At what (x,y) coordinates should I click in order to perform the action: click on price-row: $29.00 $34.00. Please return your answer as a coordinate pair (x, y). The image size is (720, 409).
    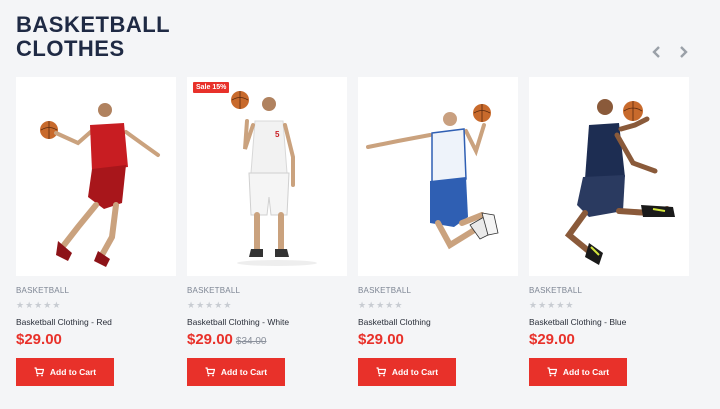
    Looking at the image, I should click on (267, 340).